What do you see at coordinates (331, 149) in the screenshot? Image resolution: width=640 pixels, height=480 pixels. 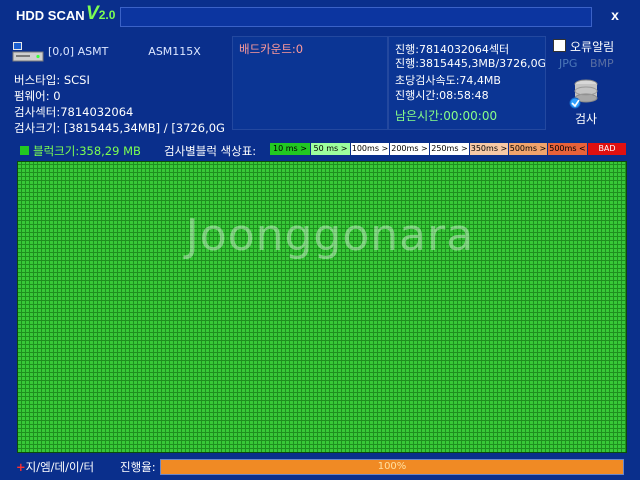 I see `legend-item: 50 ms >` at bounding box center [331, 149].